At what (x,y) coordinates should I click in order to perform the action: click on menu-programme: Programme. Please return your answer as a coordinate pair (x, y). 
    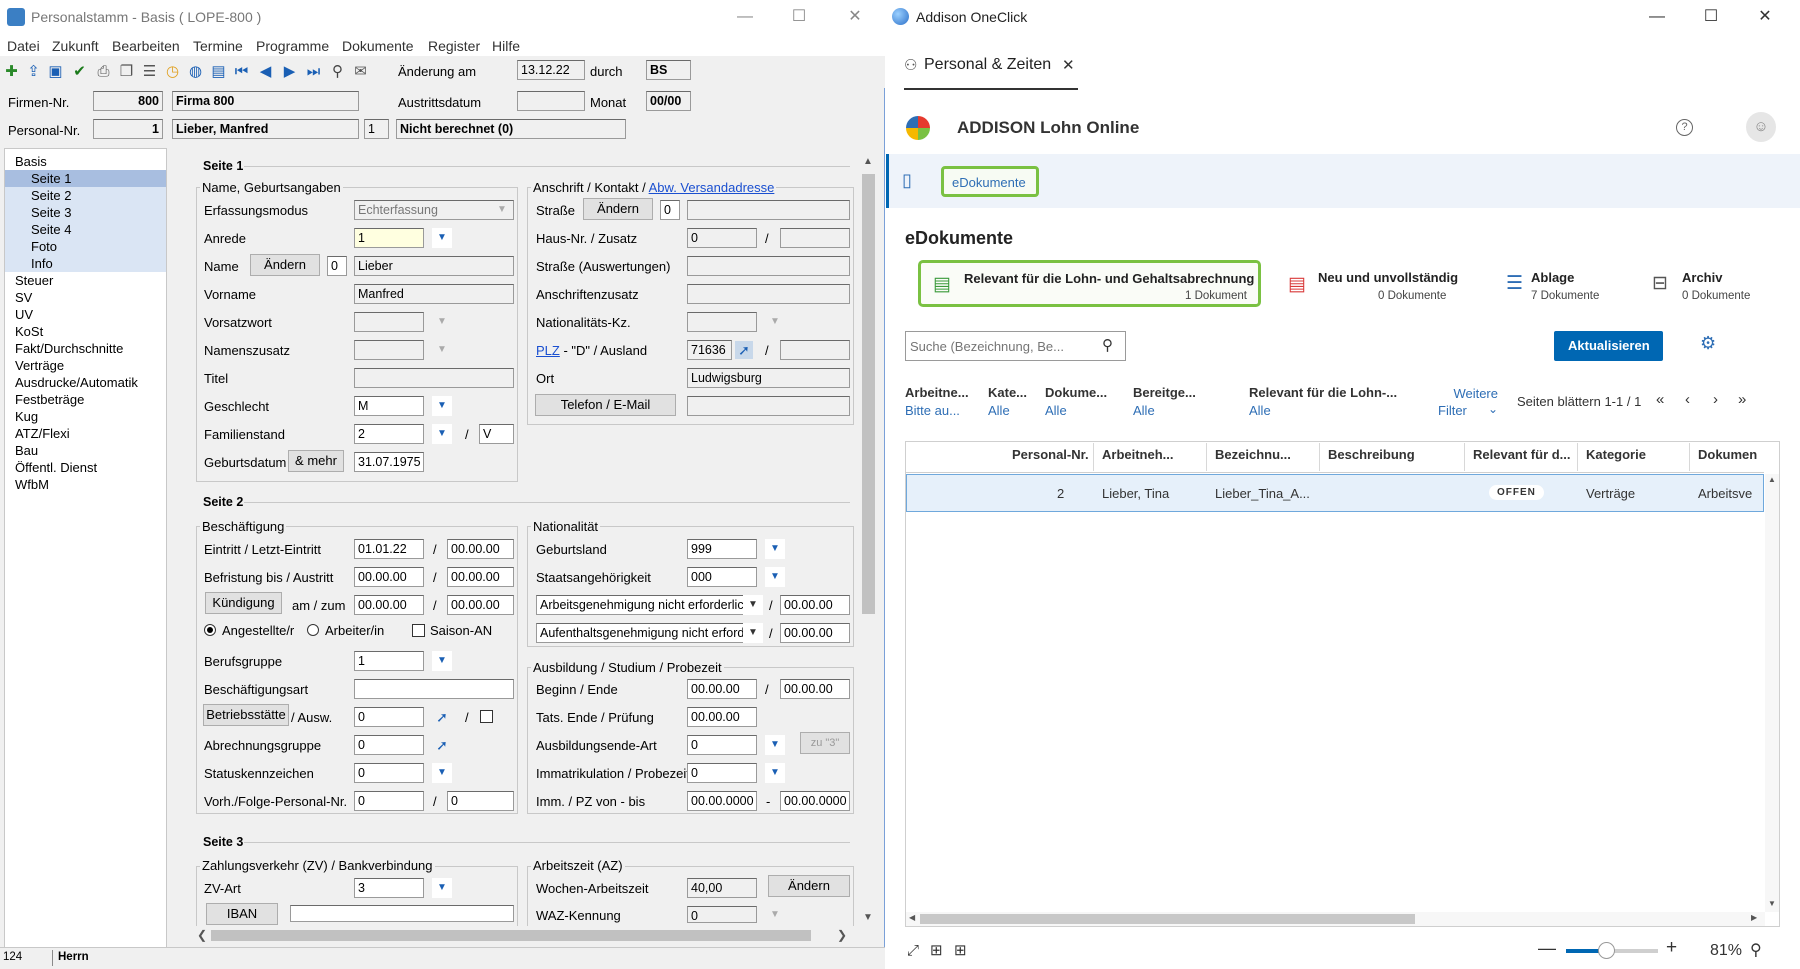
    Looking at the image, I should click on (292, 46).